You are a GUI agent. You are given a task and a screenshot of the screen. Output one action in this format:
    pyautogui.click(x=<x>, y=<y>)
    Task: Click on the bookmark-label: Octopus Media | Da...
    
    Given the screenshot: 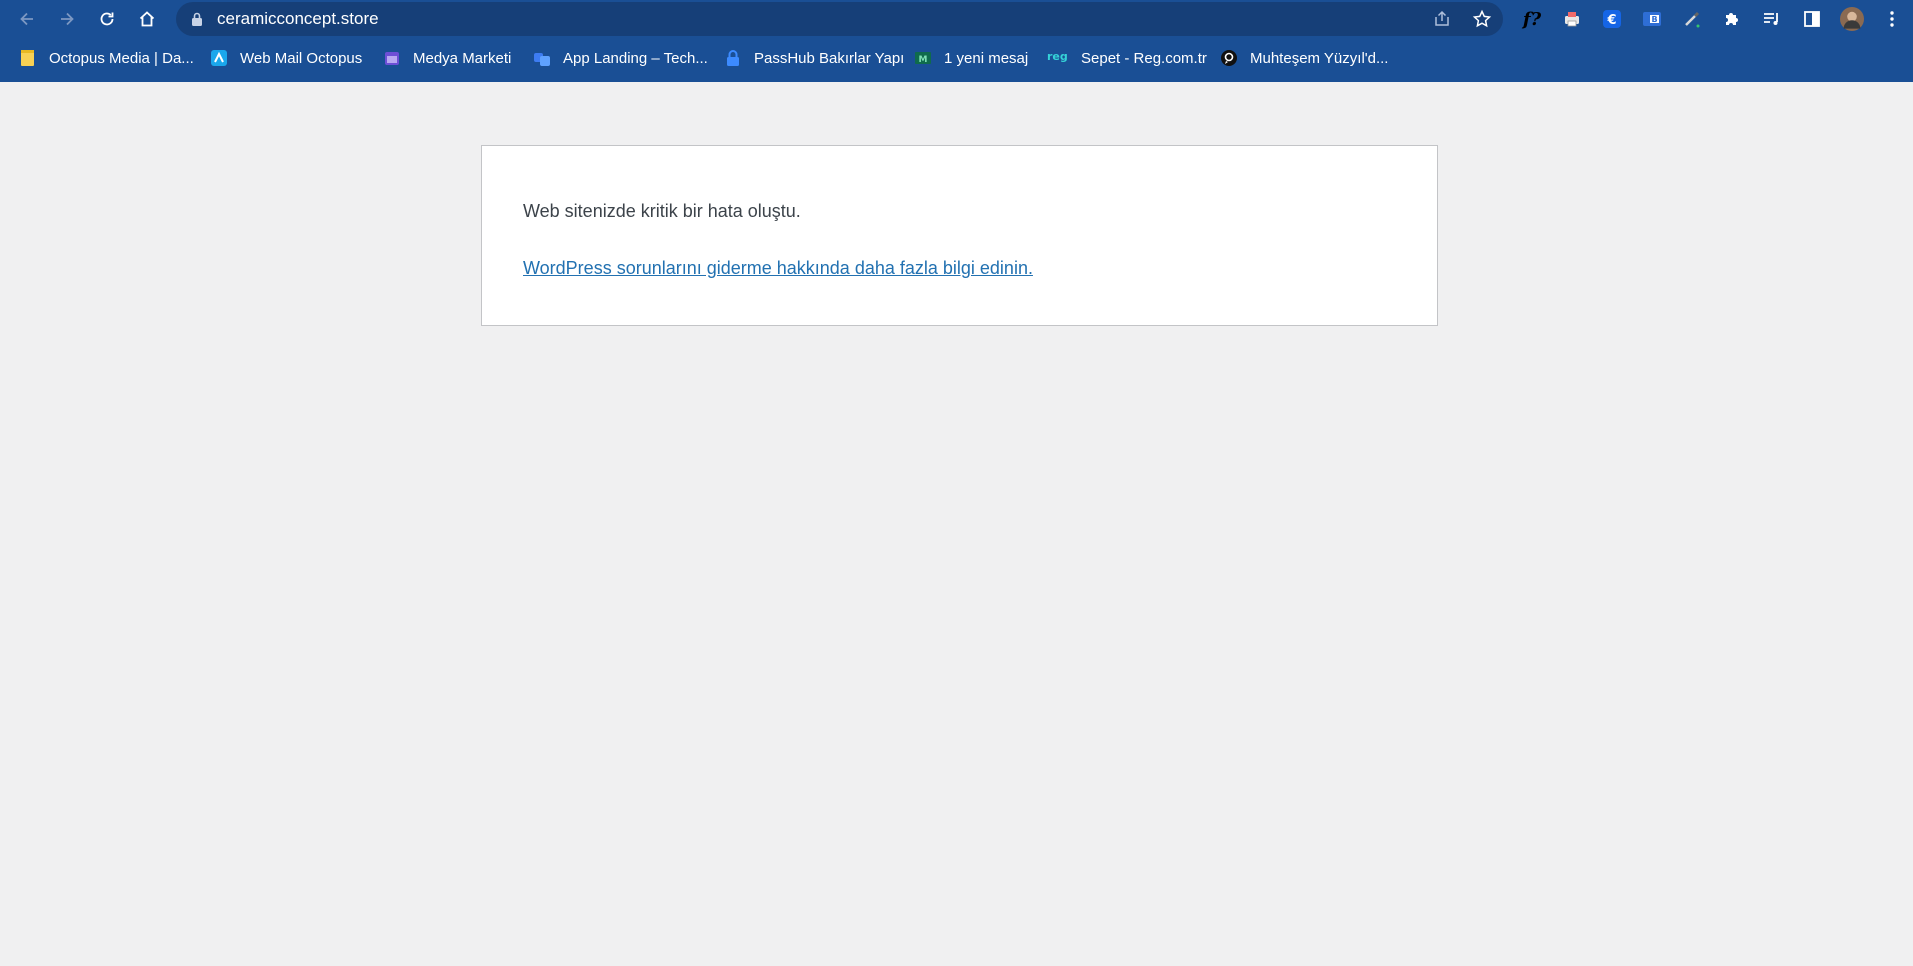 What is the action you would take?
    pyautogui.click(x=121, y=58)
    